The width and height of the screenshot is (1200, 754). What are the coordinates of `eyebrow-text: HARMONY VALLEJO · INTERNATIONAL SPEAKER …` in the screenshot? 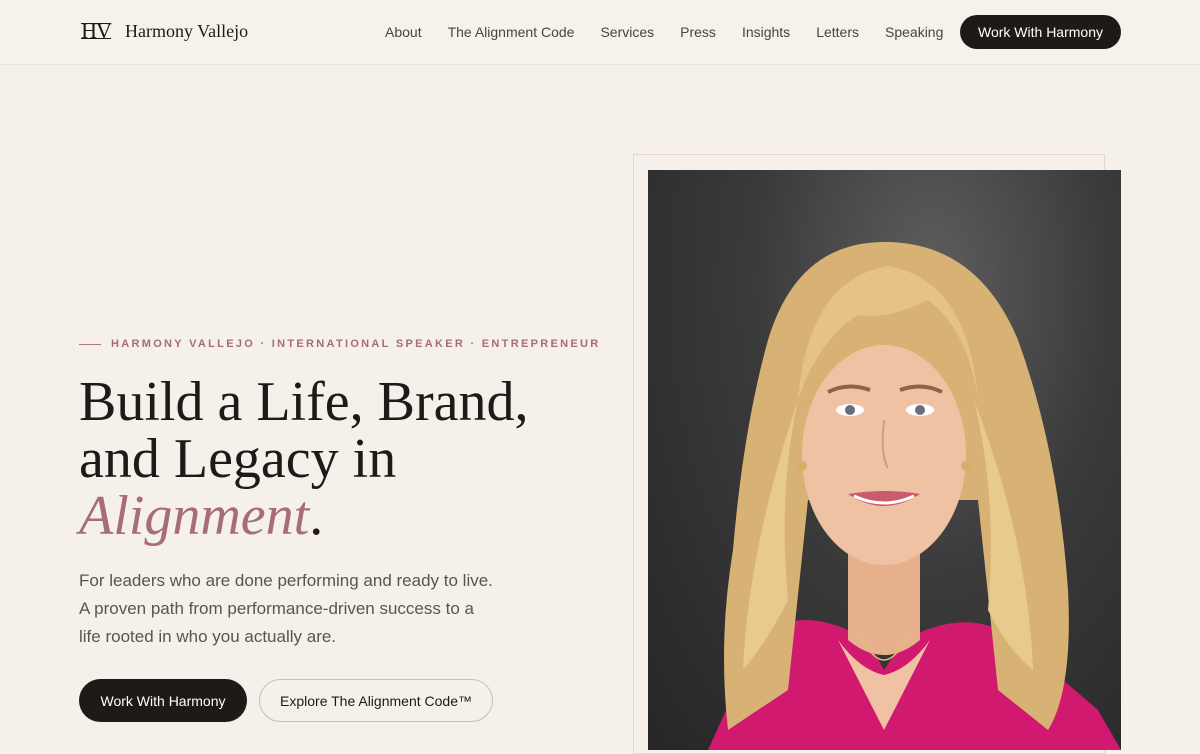 It's located at (356, 344).